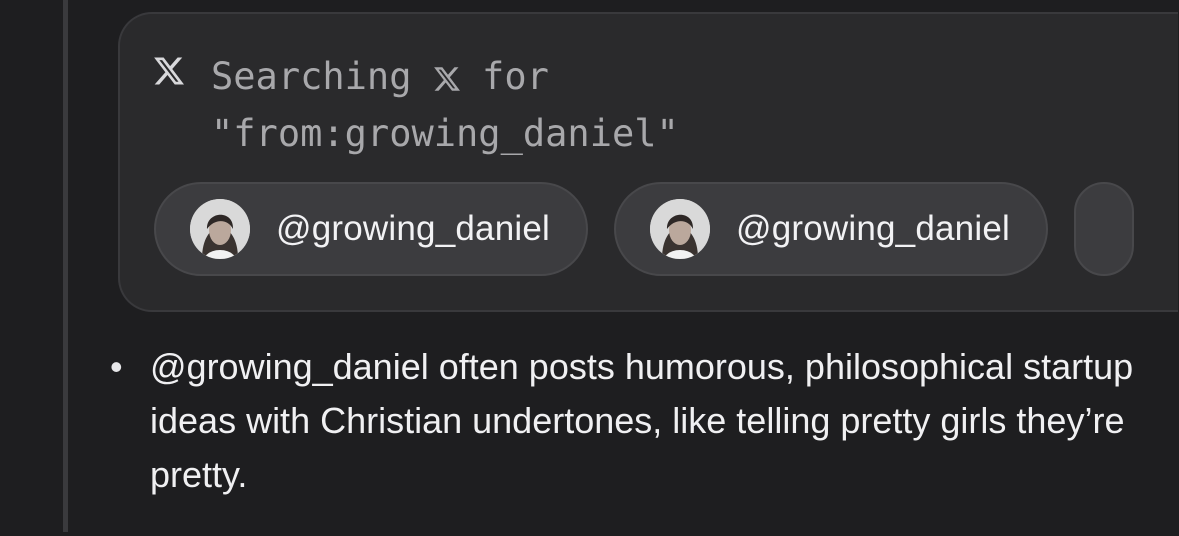 This screenshot has width=1179, height=536. I want to click on result-chips: @growing_daniel @growing_daniel, so click(644, 229).